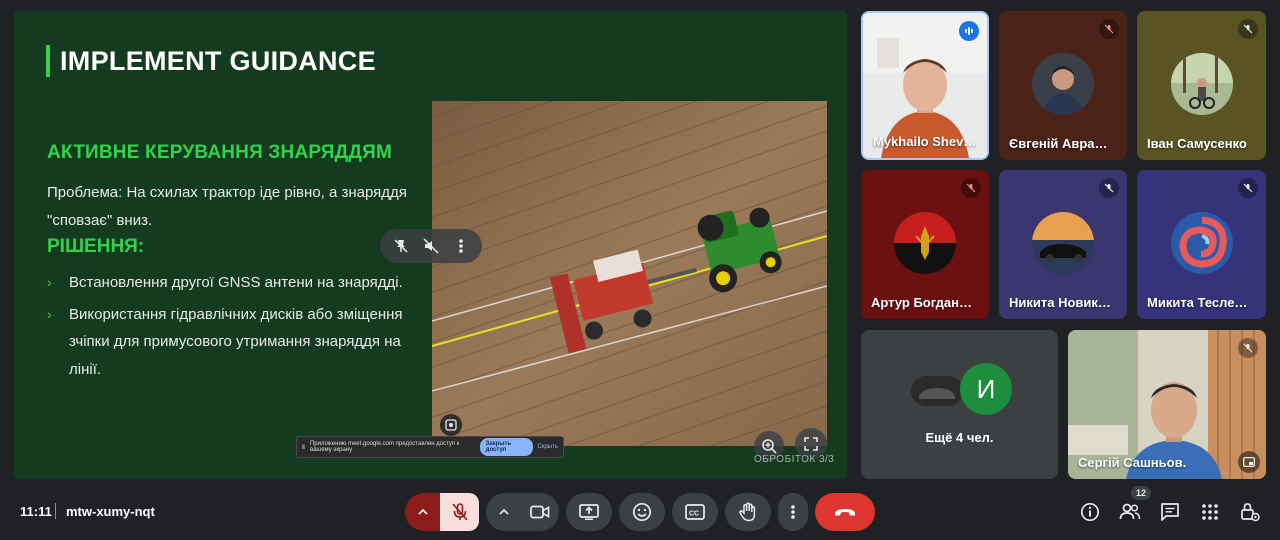 Image resolution: width=1280 pixels, height=540 pixels. I want to click on captions-button: CC, so click(695, 512).